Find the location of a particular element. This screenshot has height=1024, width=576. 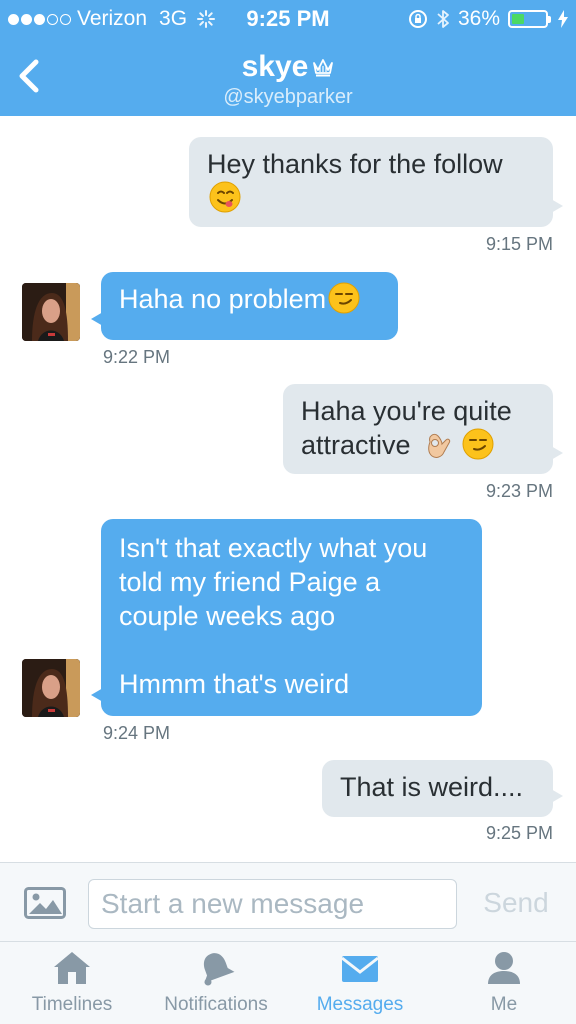

message-timestamp: 9:22 PM is located at coordinates (137, 357).